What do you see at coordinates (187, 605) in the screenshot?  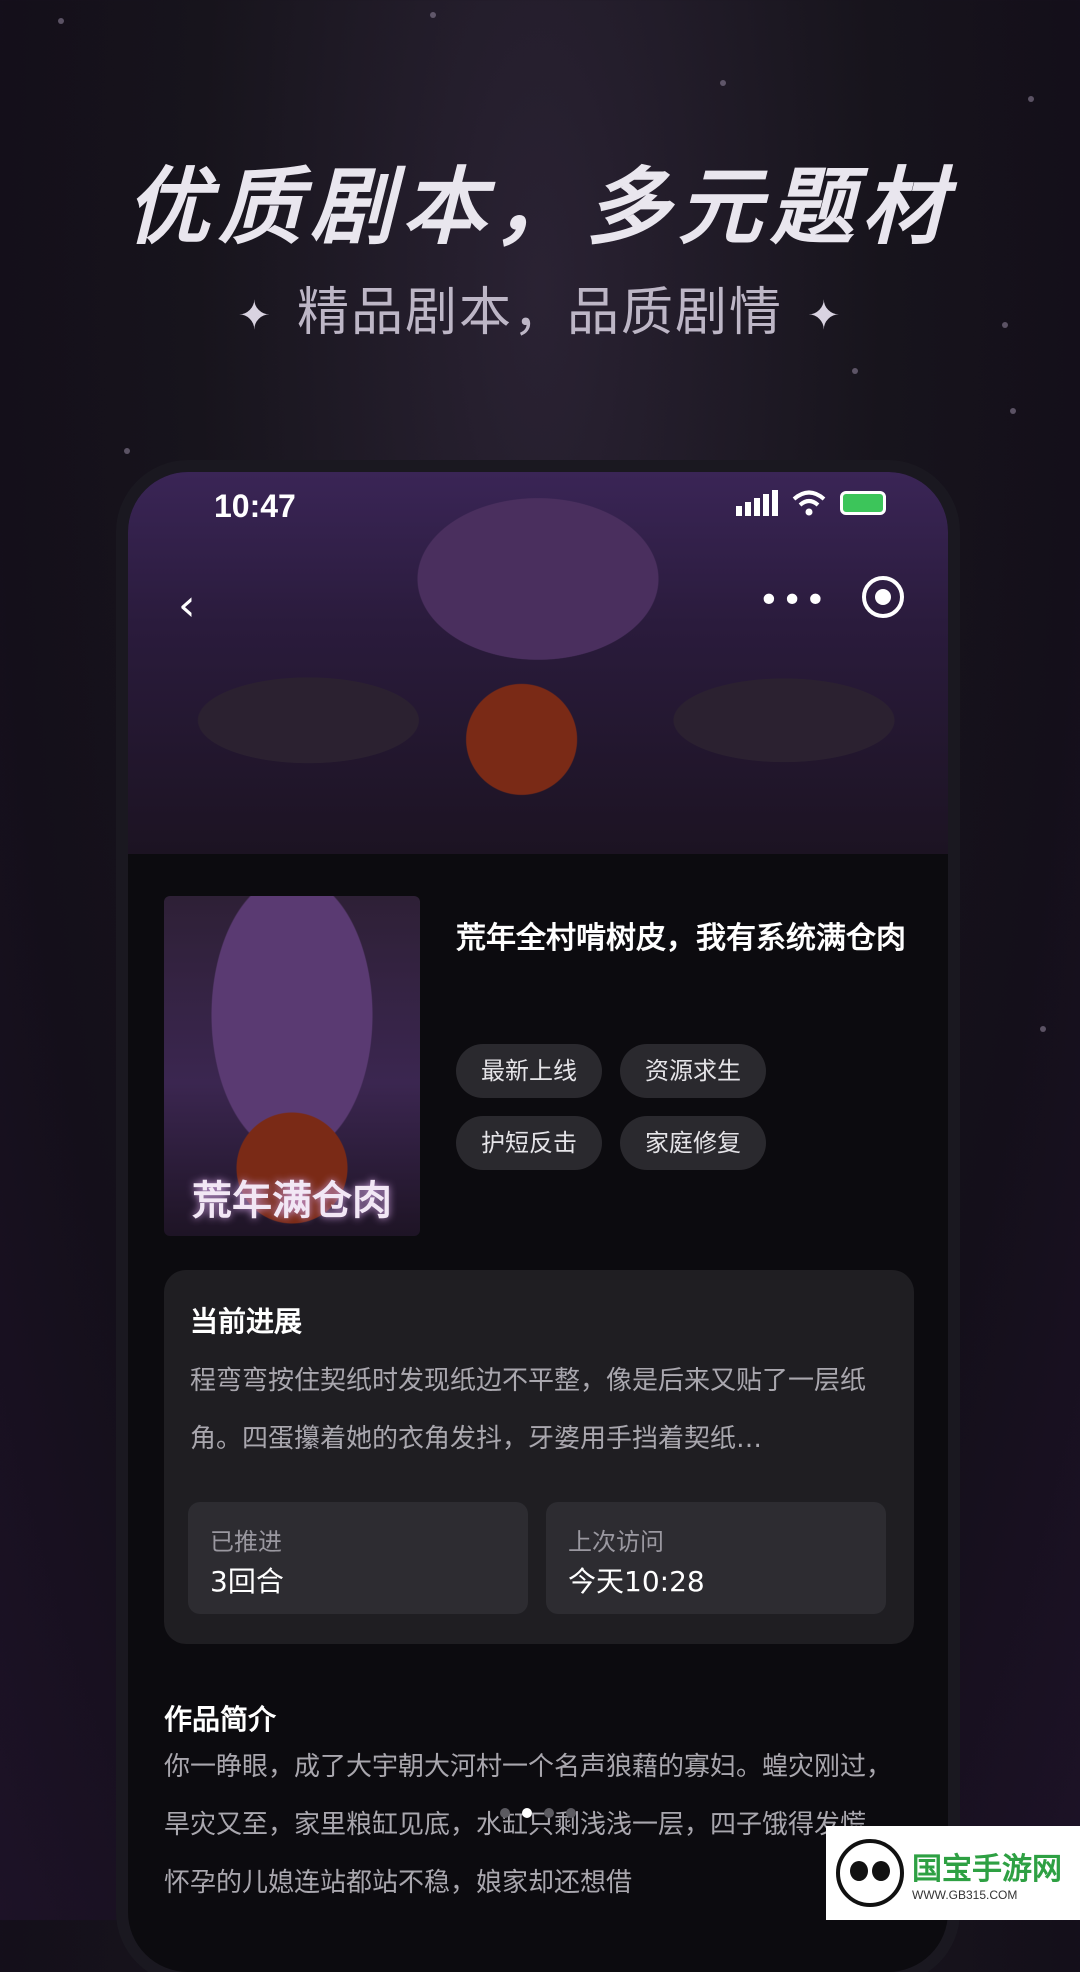 I see `back-button: ‹` at bounding box center [187, 605].